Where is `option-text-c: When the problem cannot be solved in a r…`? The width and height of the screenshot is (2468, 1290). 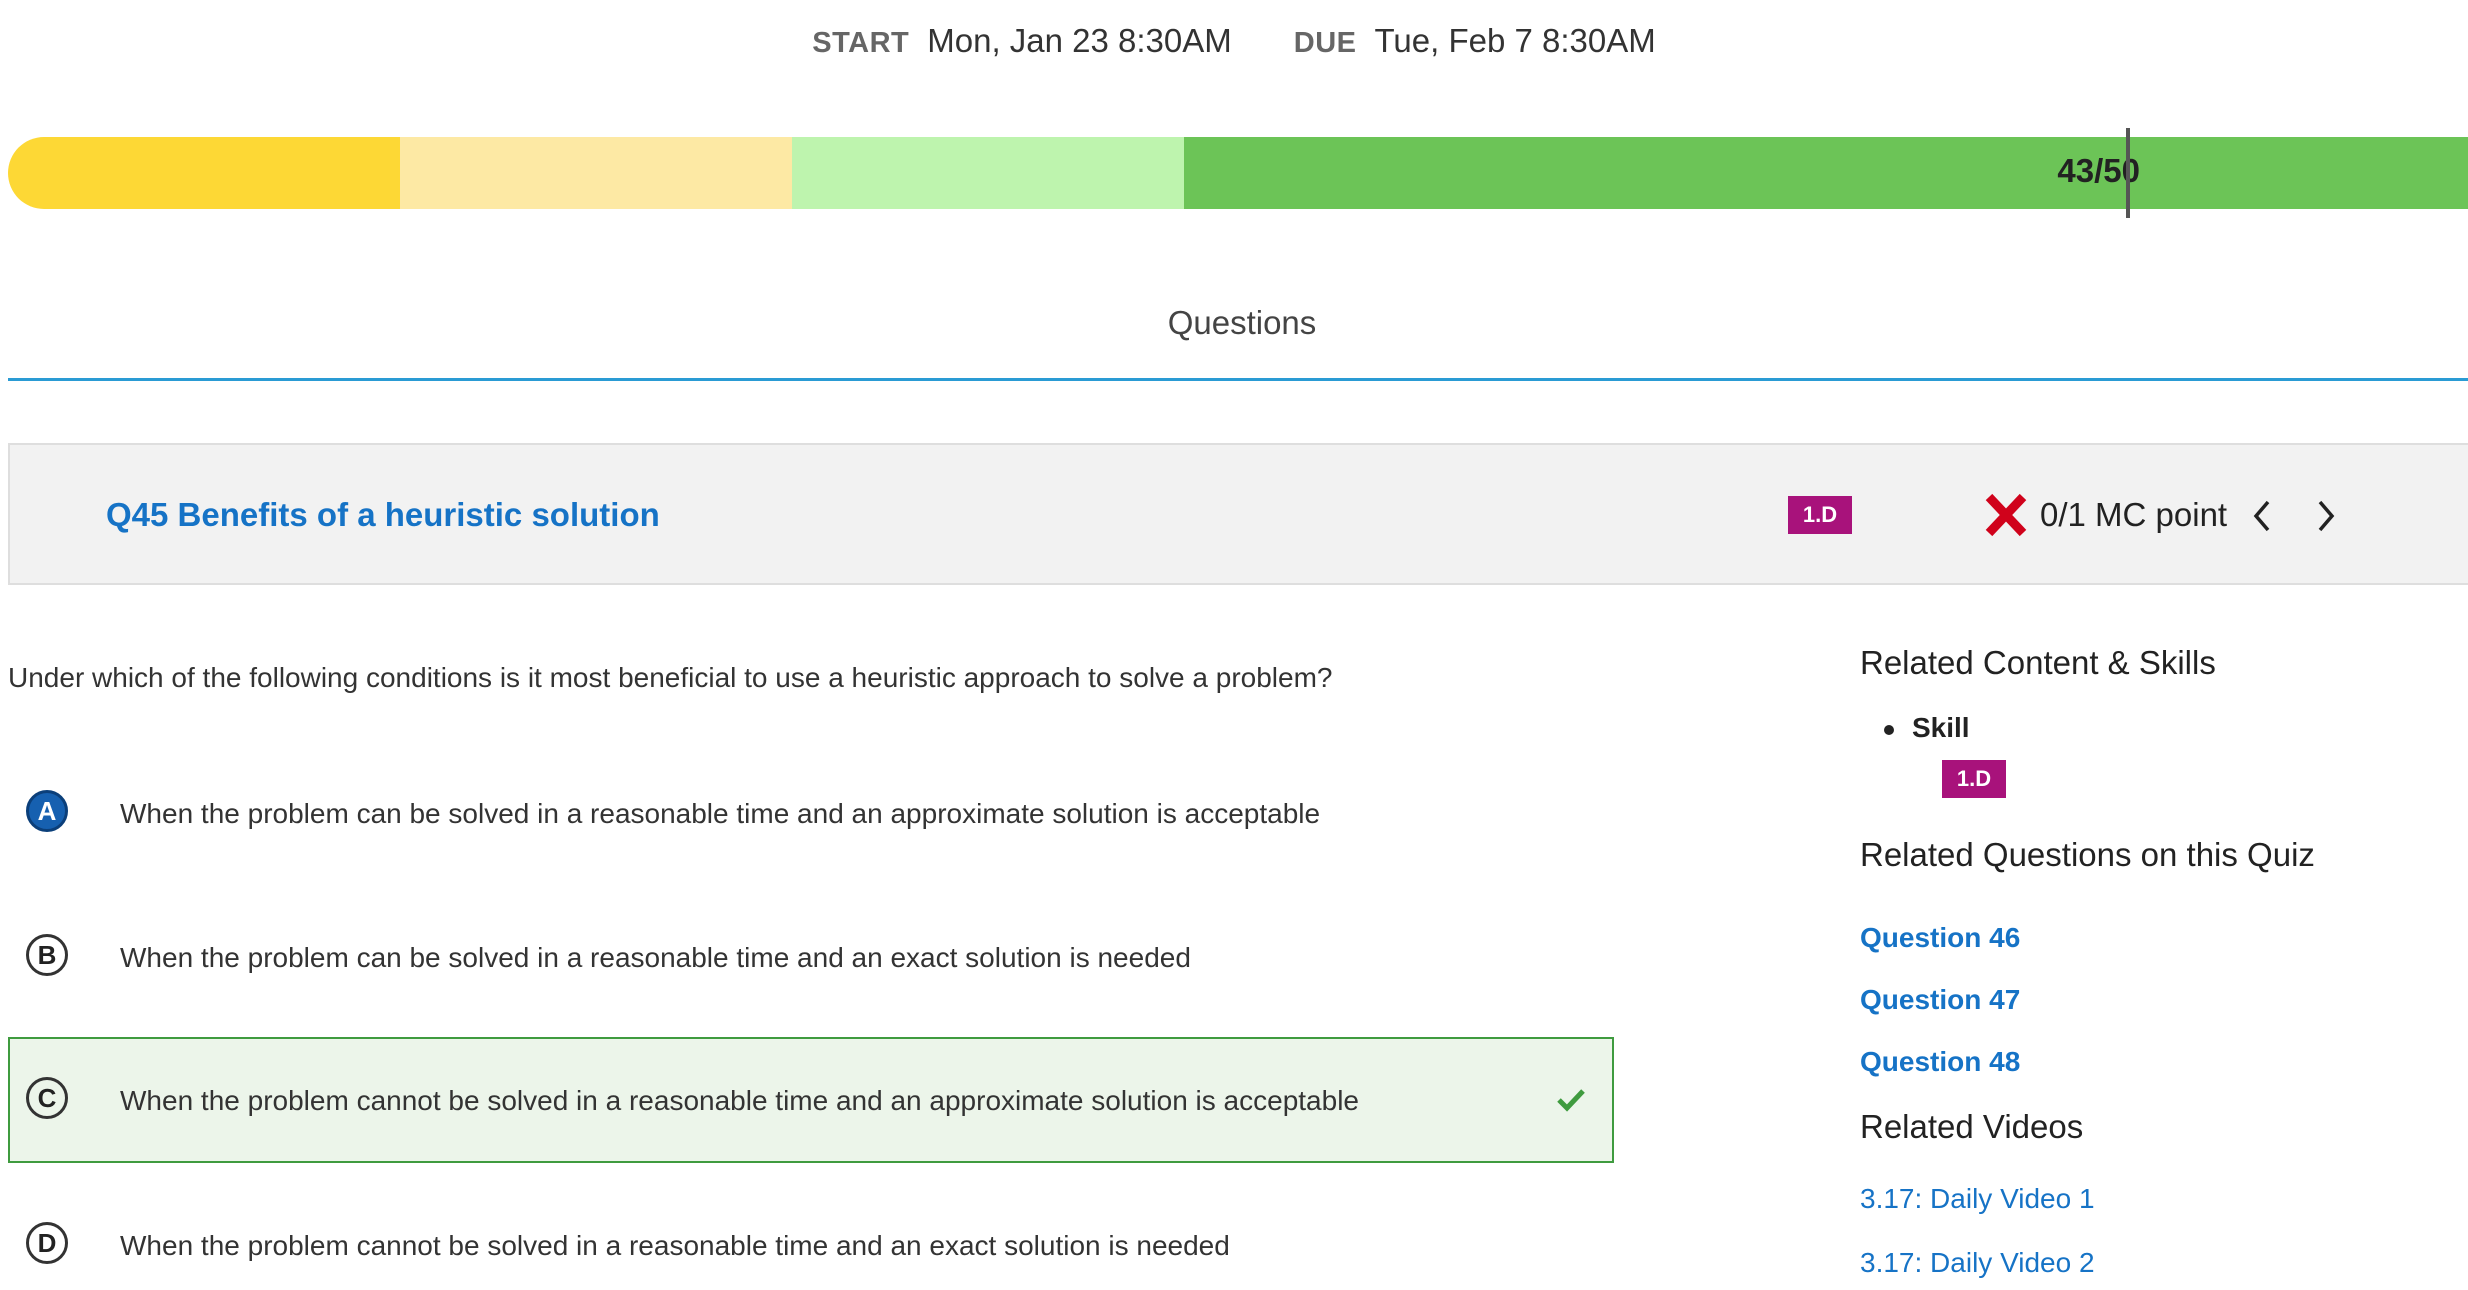
option-text-c: When the problem cannot be solved in a r… is located at coordinates (739, 1100).